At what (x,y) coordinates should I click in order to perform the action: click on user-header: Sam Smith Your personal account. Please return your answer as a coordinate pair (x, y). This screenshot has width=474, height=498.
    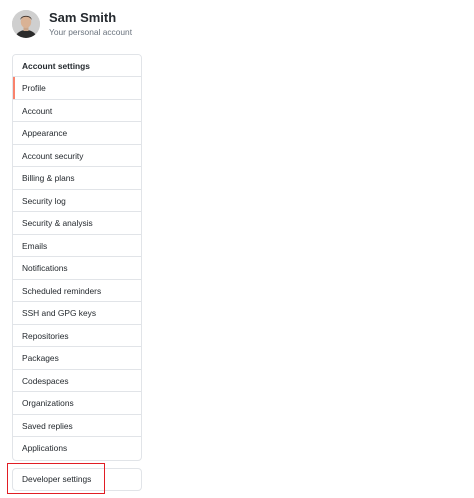
    Looking at the image, I should click on (72, 24).